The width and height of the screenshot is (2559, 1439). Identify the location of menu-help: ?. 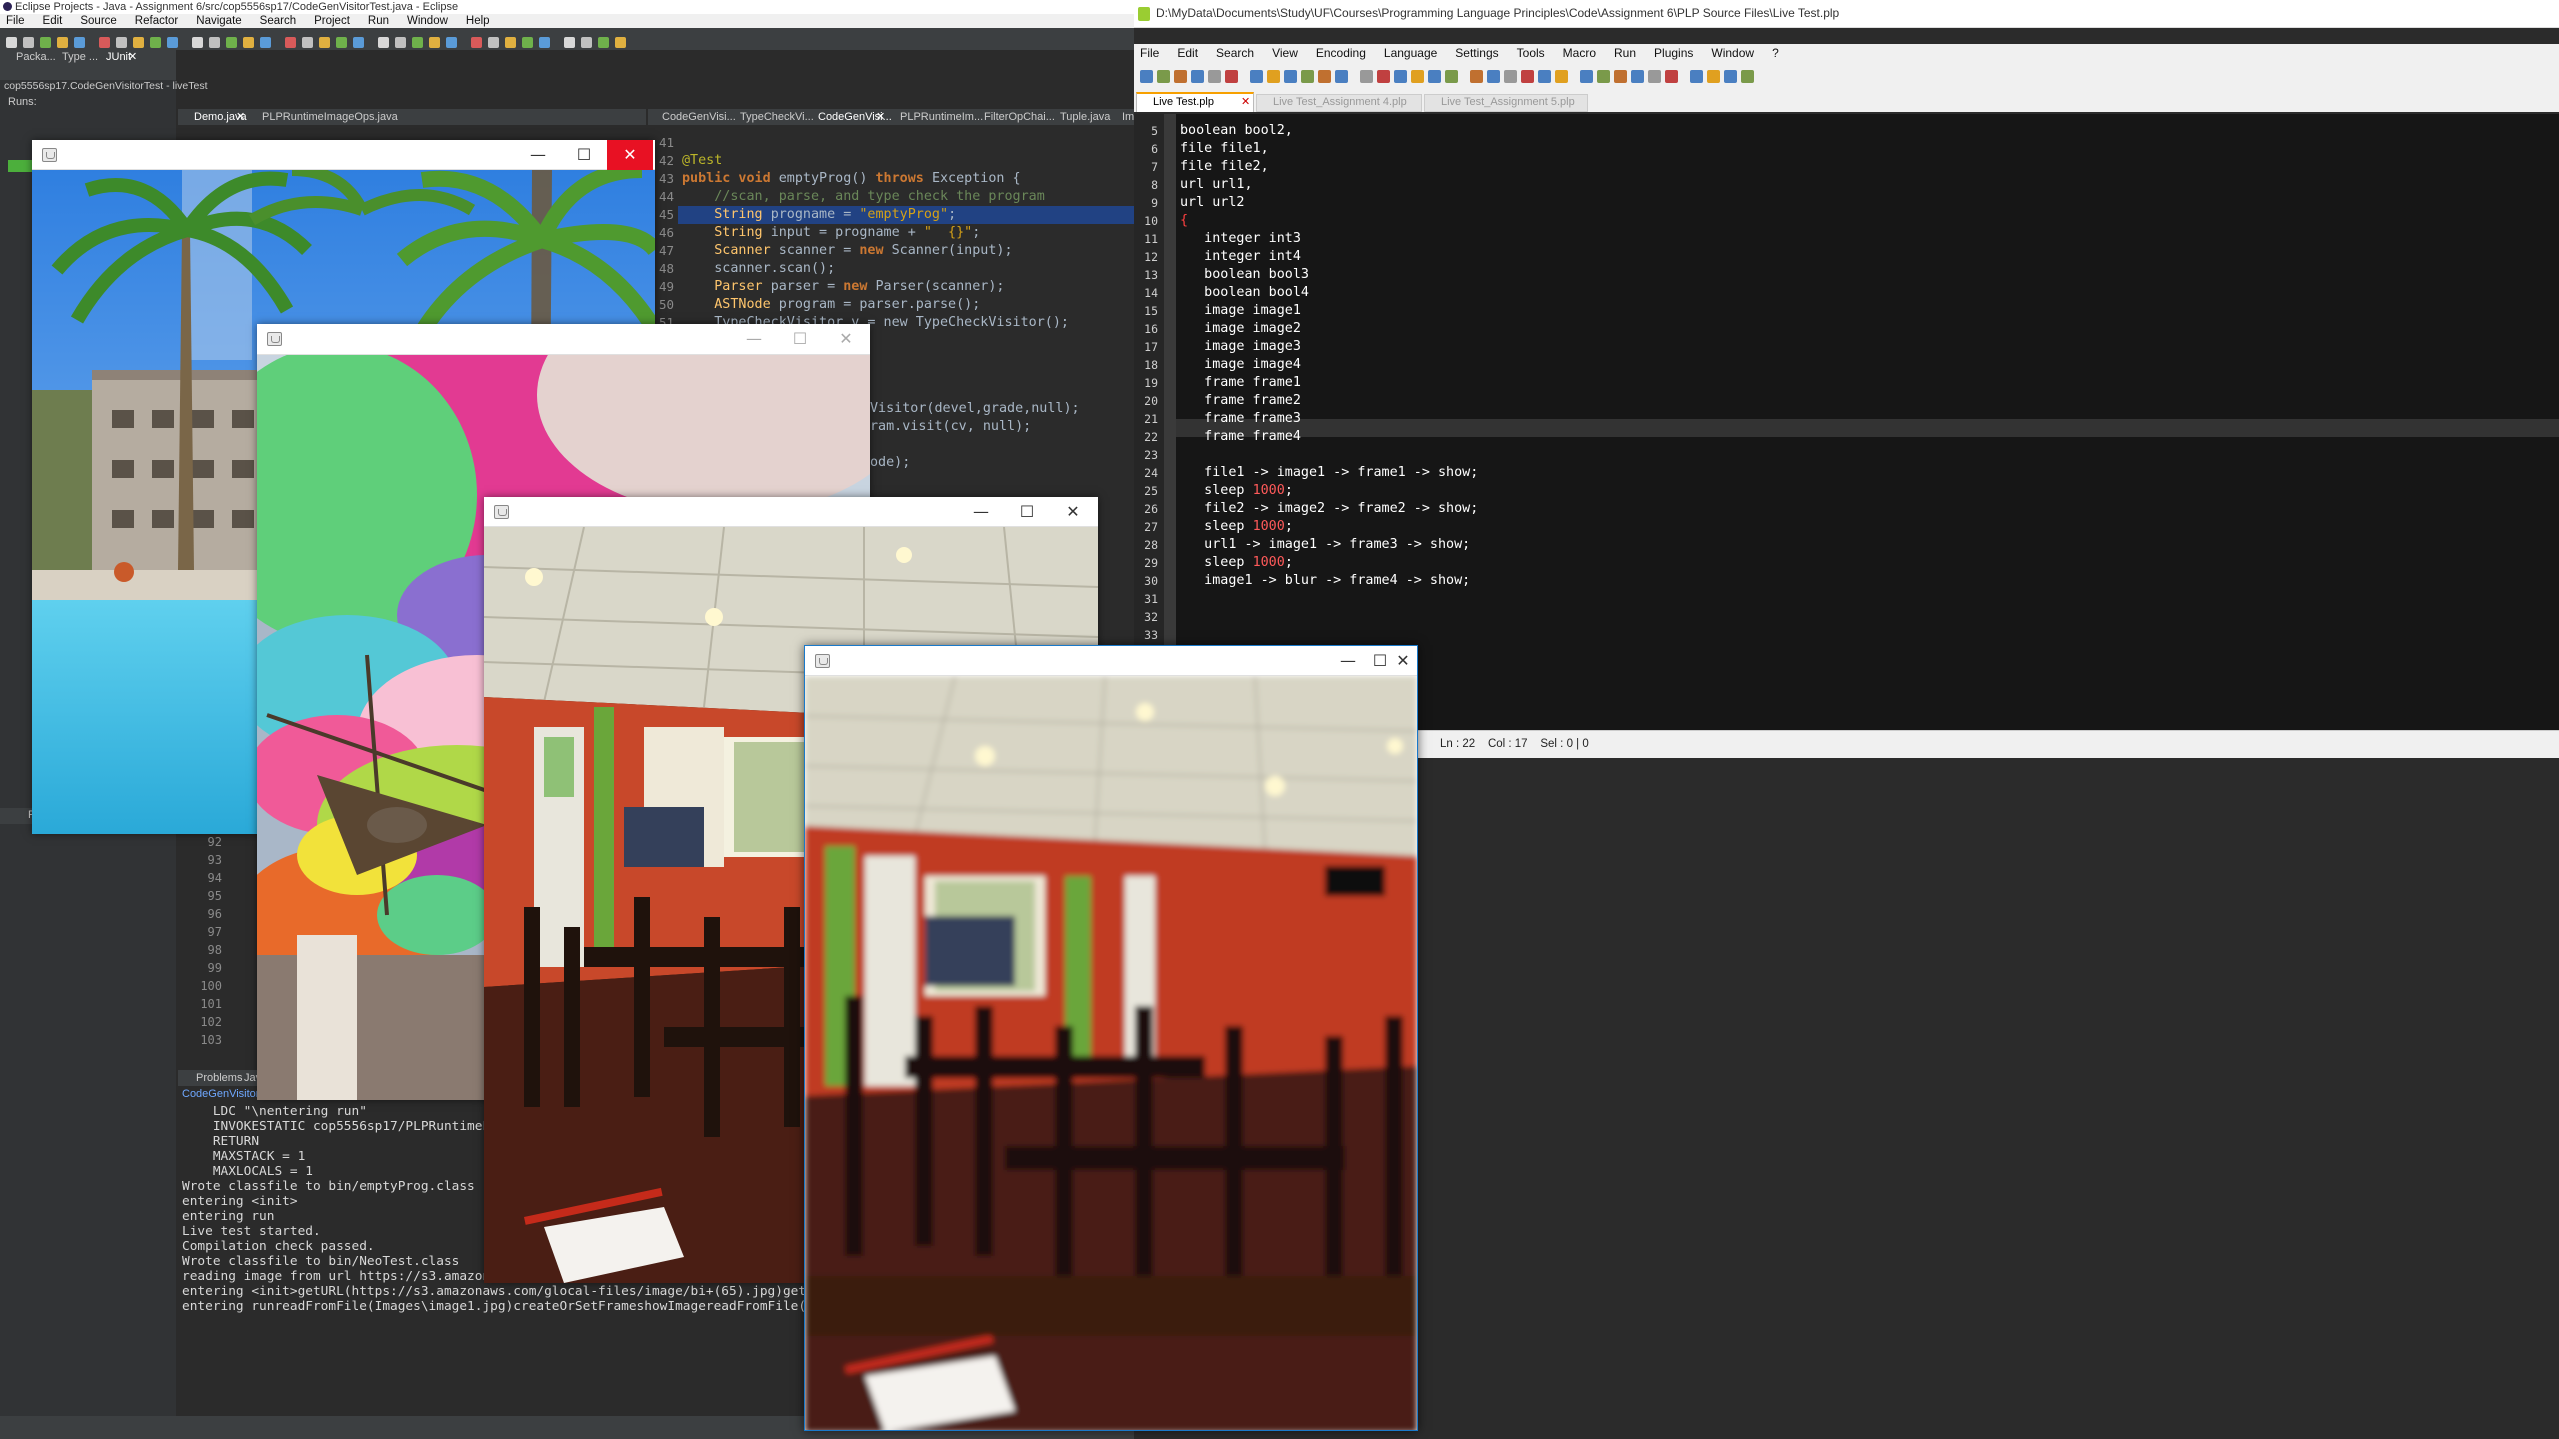
(1775, 53).